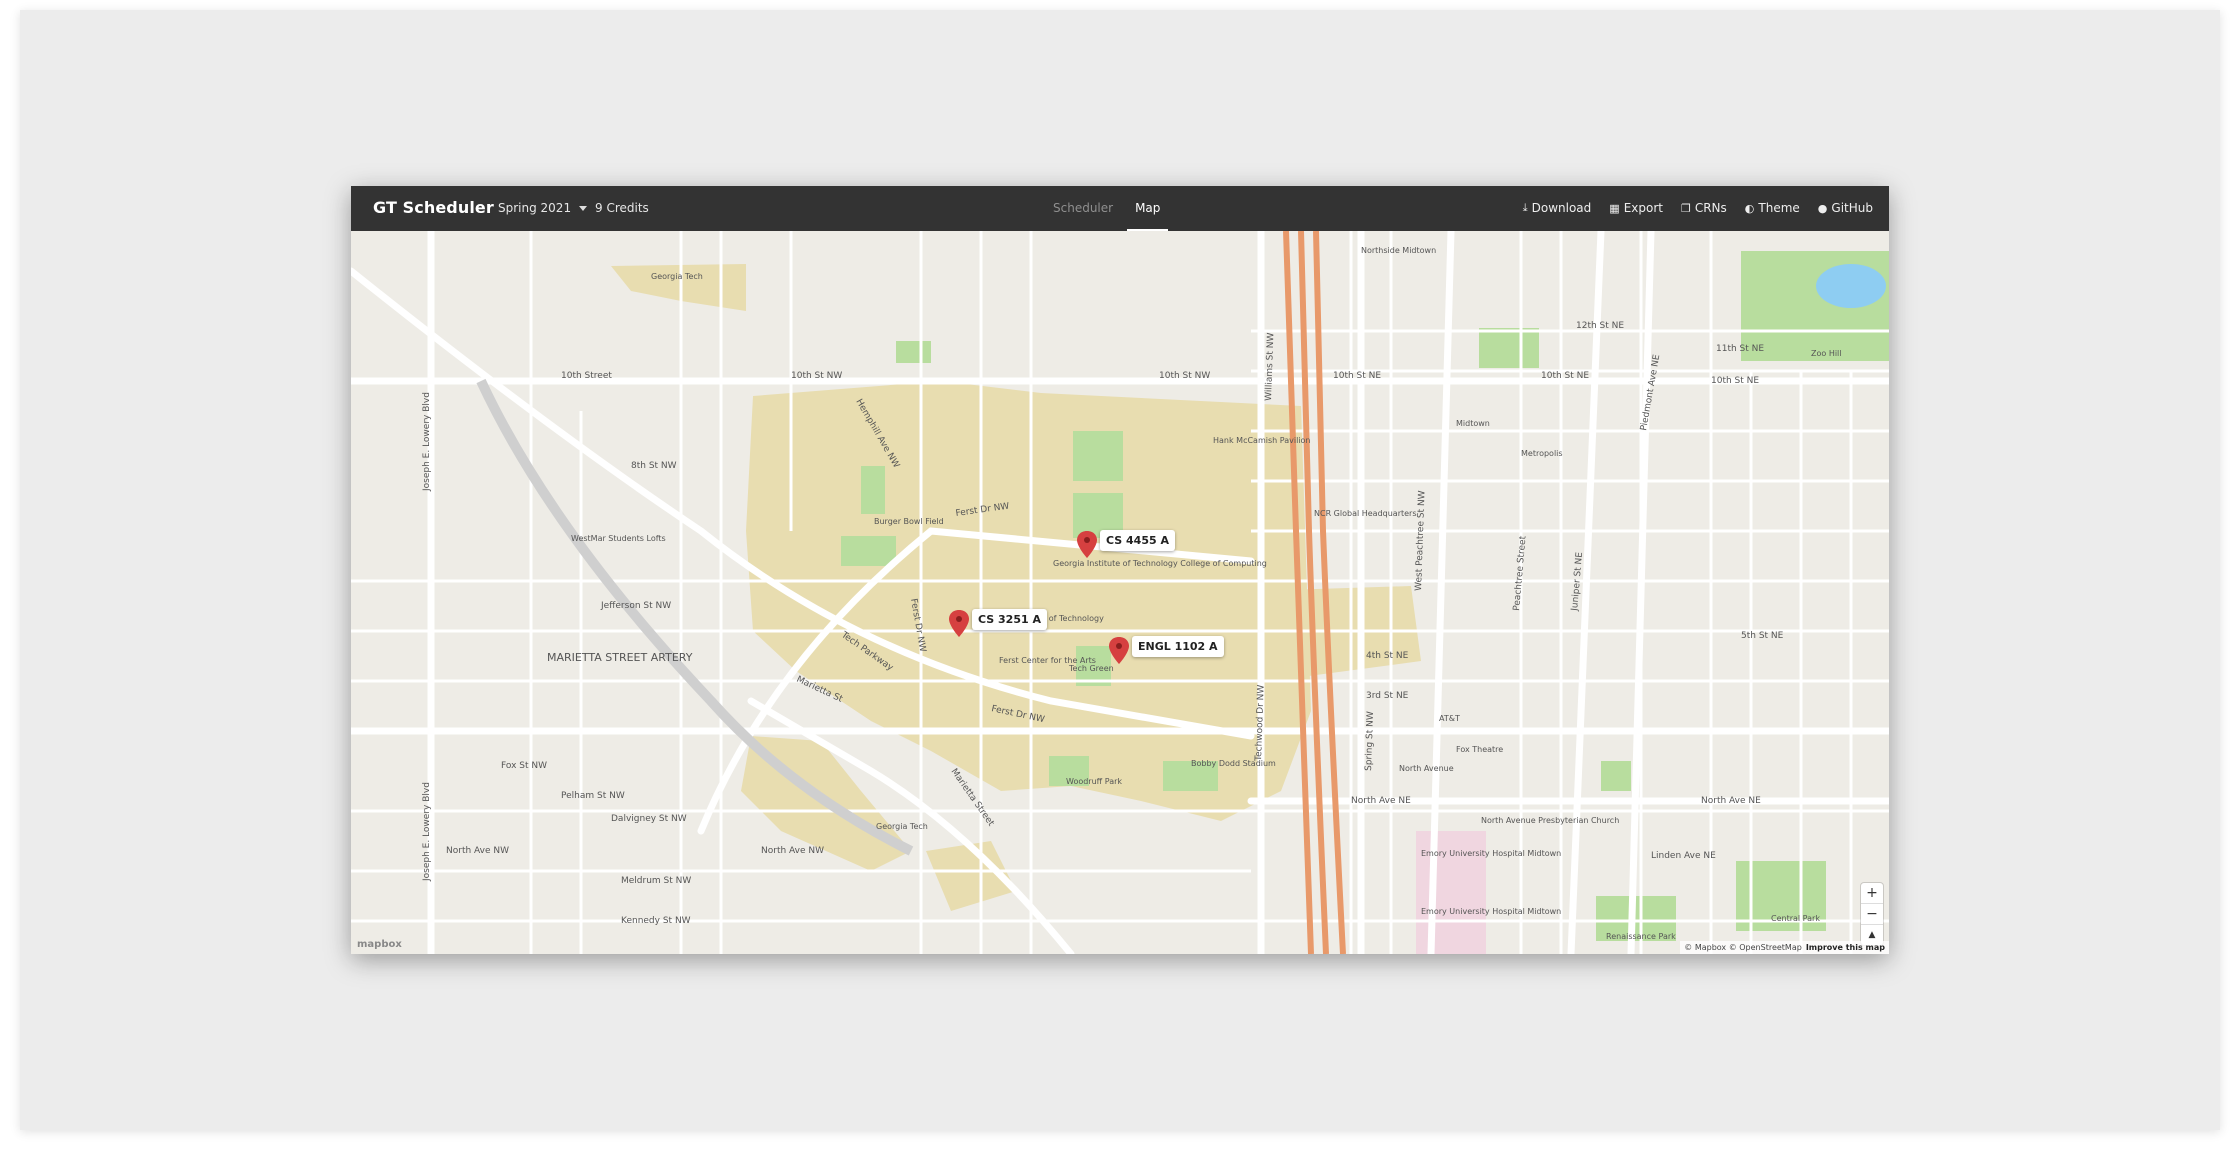 The width and height of the screenshot is (2240, 1160). I want to click on poi-label: Metropolis, so click(1542, 453).